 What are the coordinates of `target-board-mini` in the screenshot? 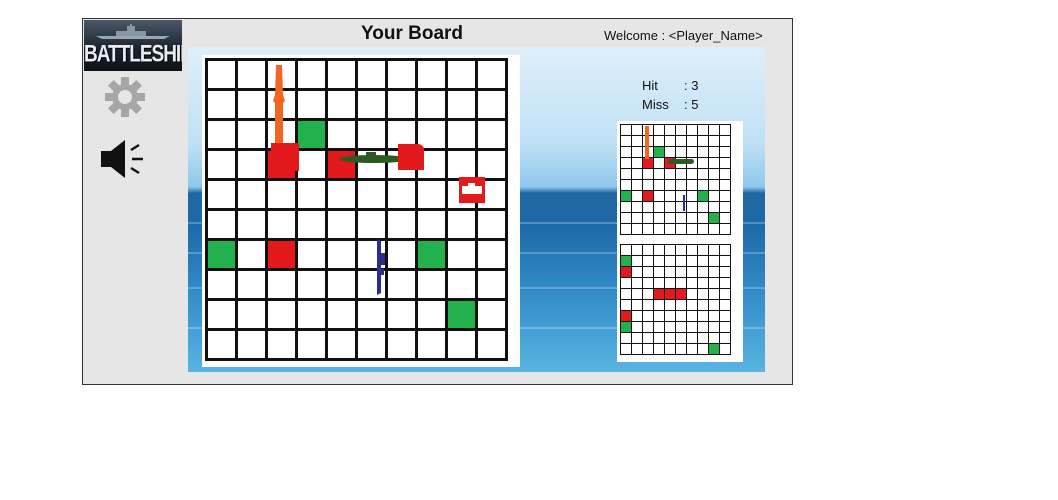 It's located at (680, 301).